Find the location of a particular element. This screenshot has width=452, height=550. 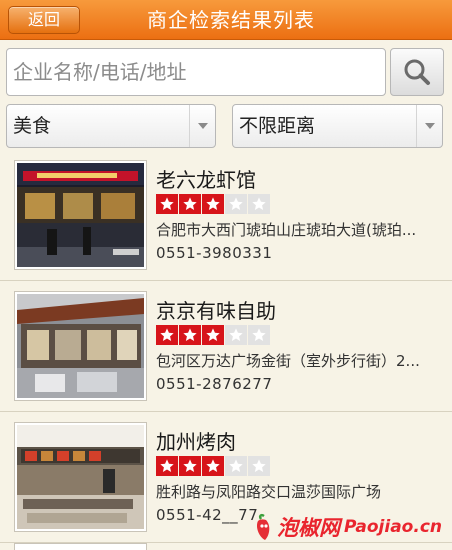

search-icon is located at coordinates (417, 72).